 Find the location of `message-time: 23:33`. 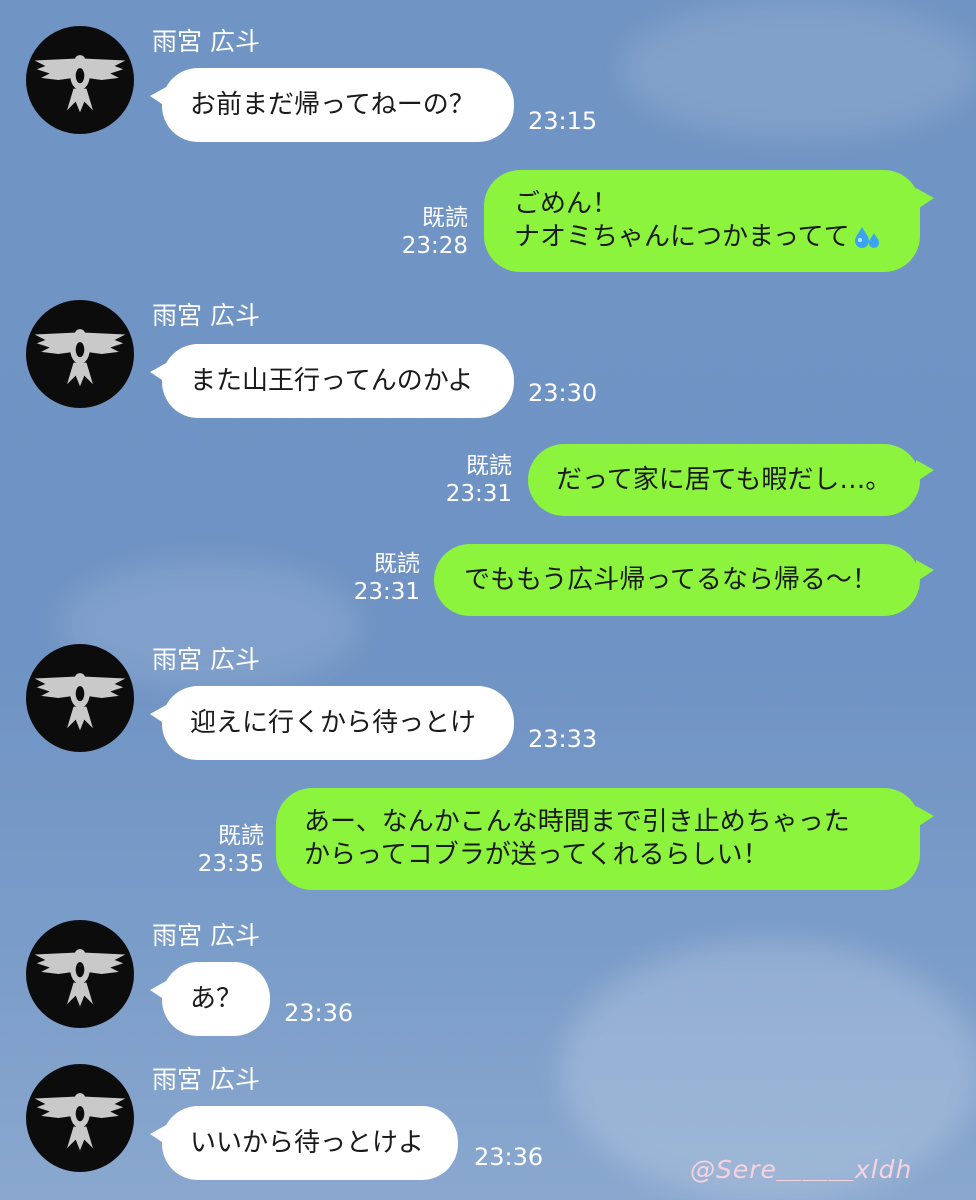

message-time: 23:33 is located at coordinates (563, 739).